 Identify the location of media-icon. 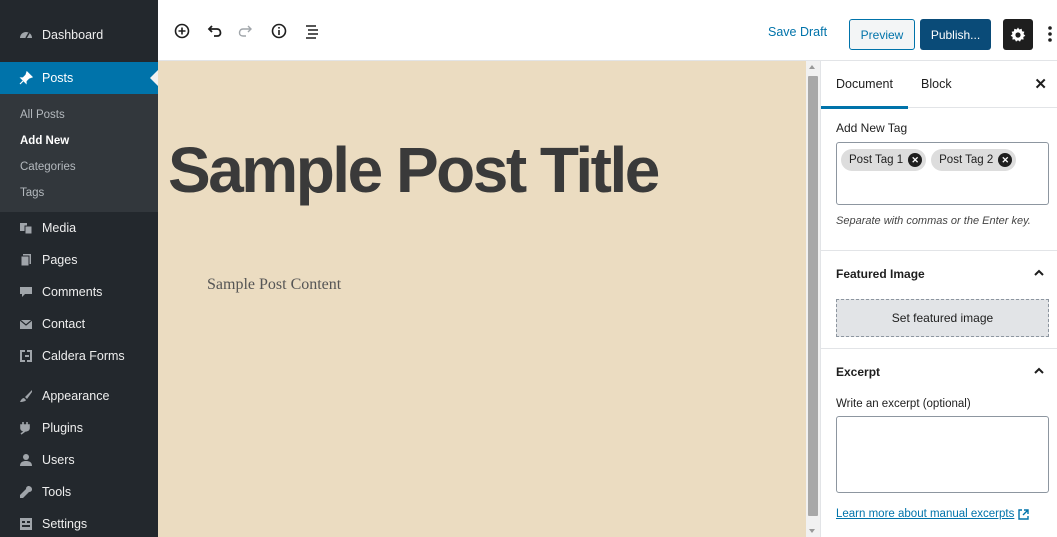
(26, 228).